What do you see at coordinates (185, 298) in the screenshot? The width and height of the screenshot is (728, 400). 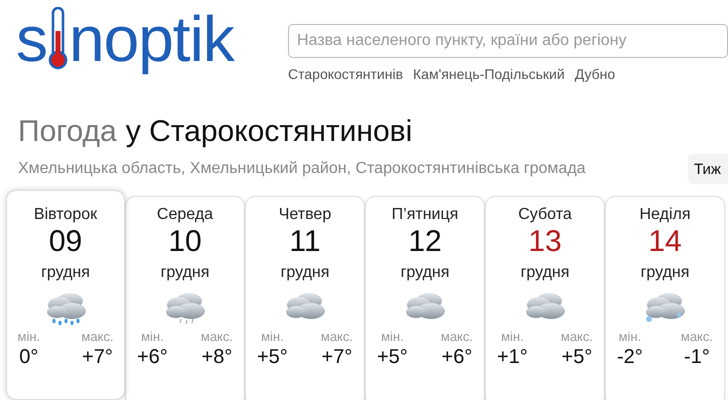 I see `day-tab: Середа 10 грудня мін. +6° макс. +8°` at bounding box center [185, 298].